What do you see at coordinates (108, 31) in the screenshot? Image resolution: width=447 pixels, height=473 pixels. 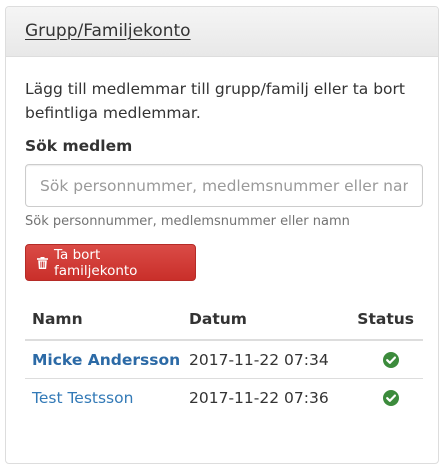 I see `panel-title-link: Grupp/Familjekonto` at bounding box center [108, 31].